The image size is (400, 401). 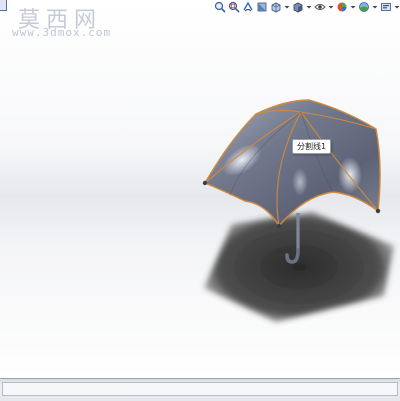 I want to click on status-bar, so click(x=200, y=389).